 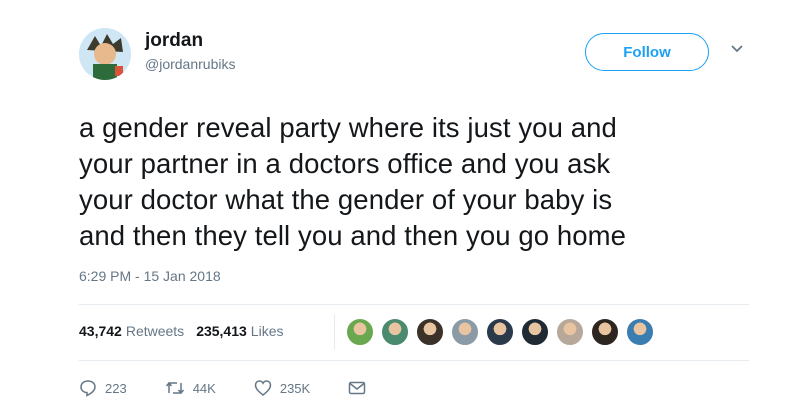 What do you see at coordinates (221, 331) in the screenshot?
I see `likes-count: 235,413` at bounding box center [221, 331].